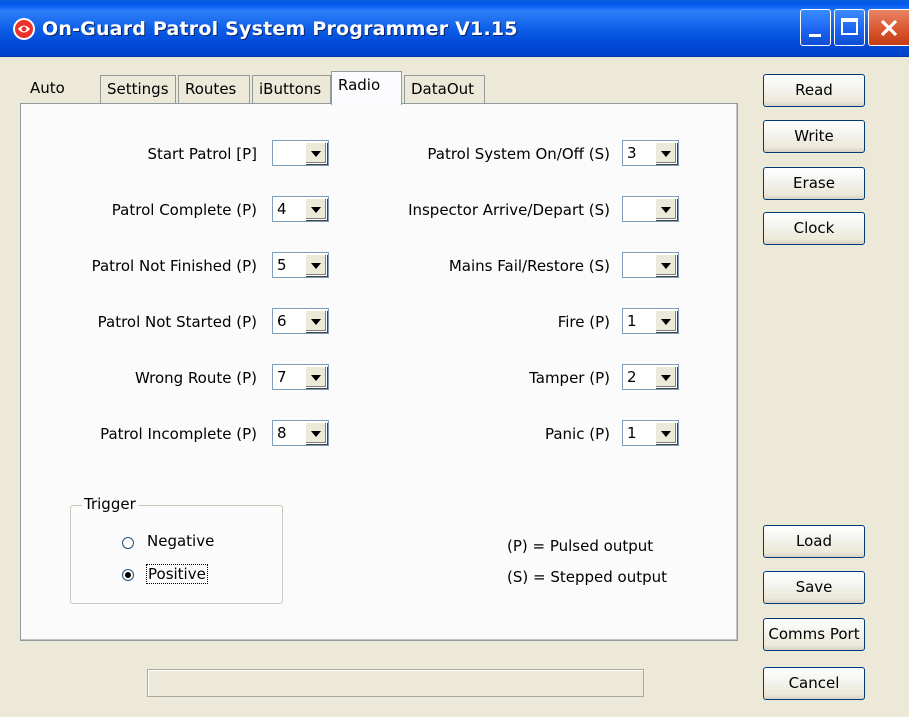 This screenshot has height=717, width=909. What do you see at coordinates (814, 683) in the screenshot?
I see `cancel-button: Cancel` at bounding box center [814, 683].